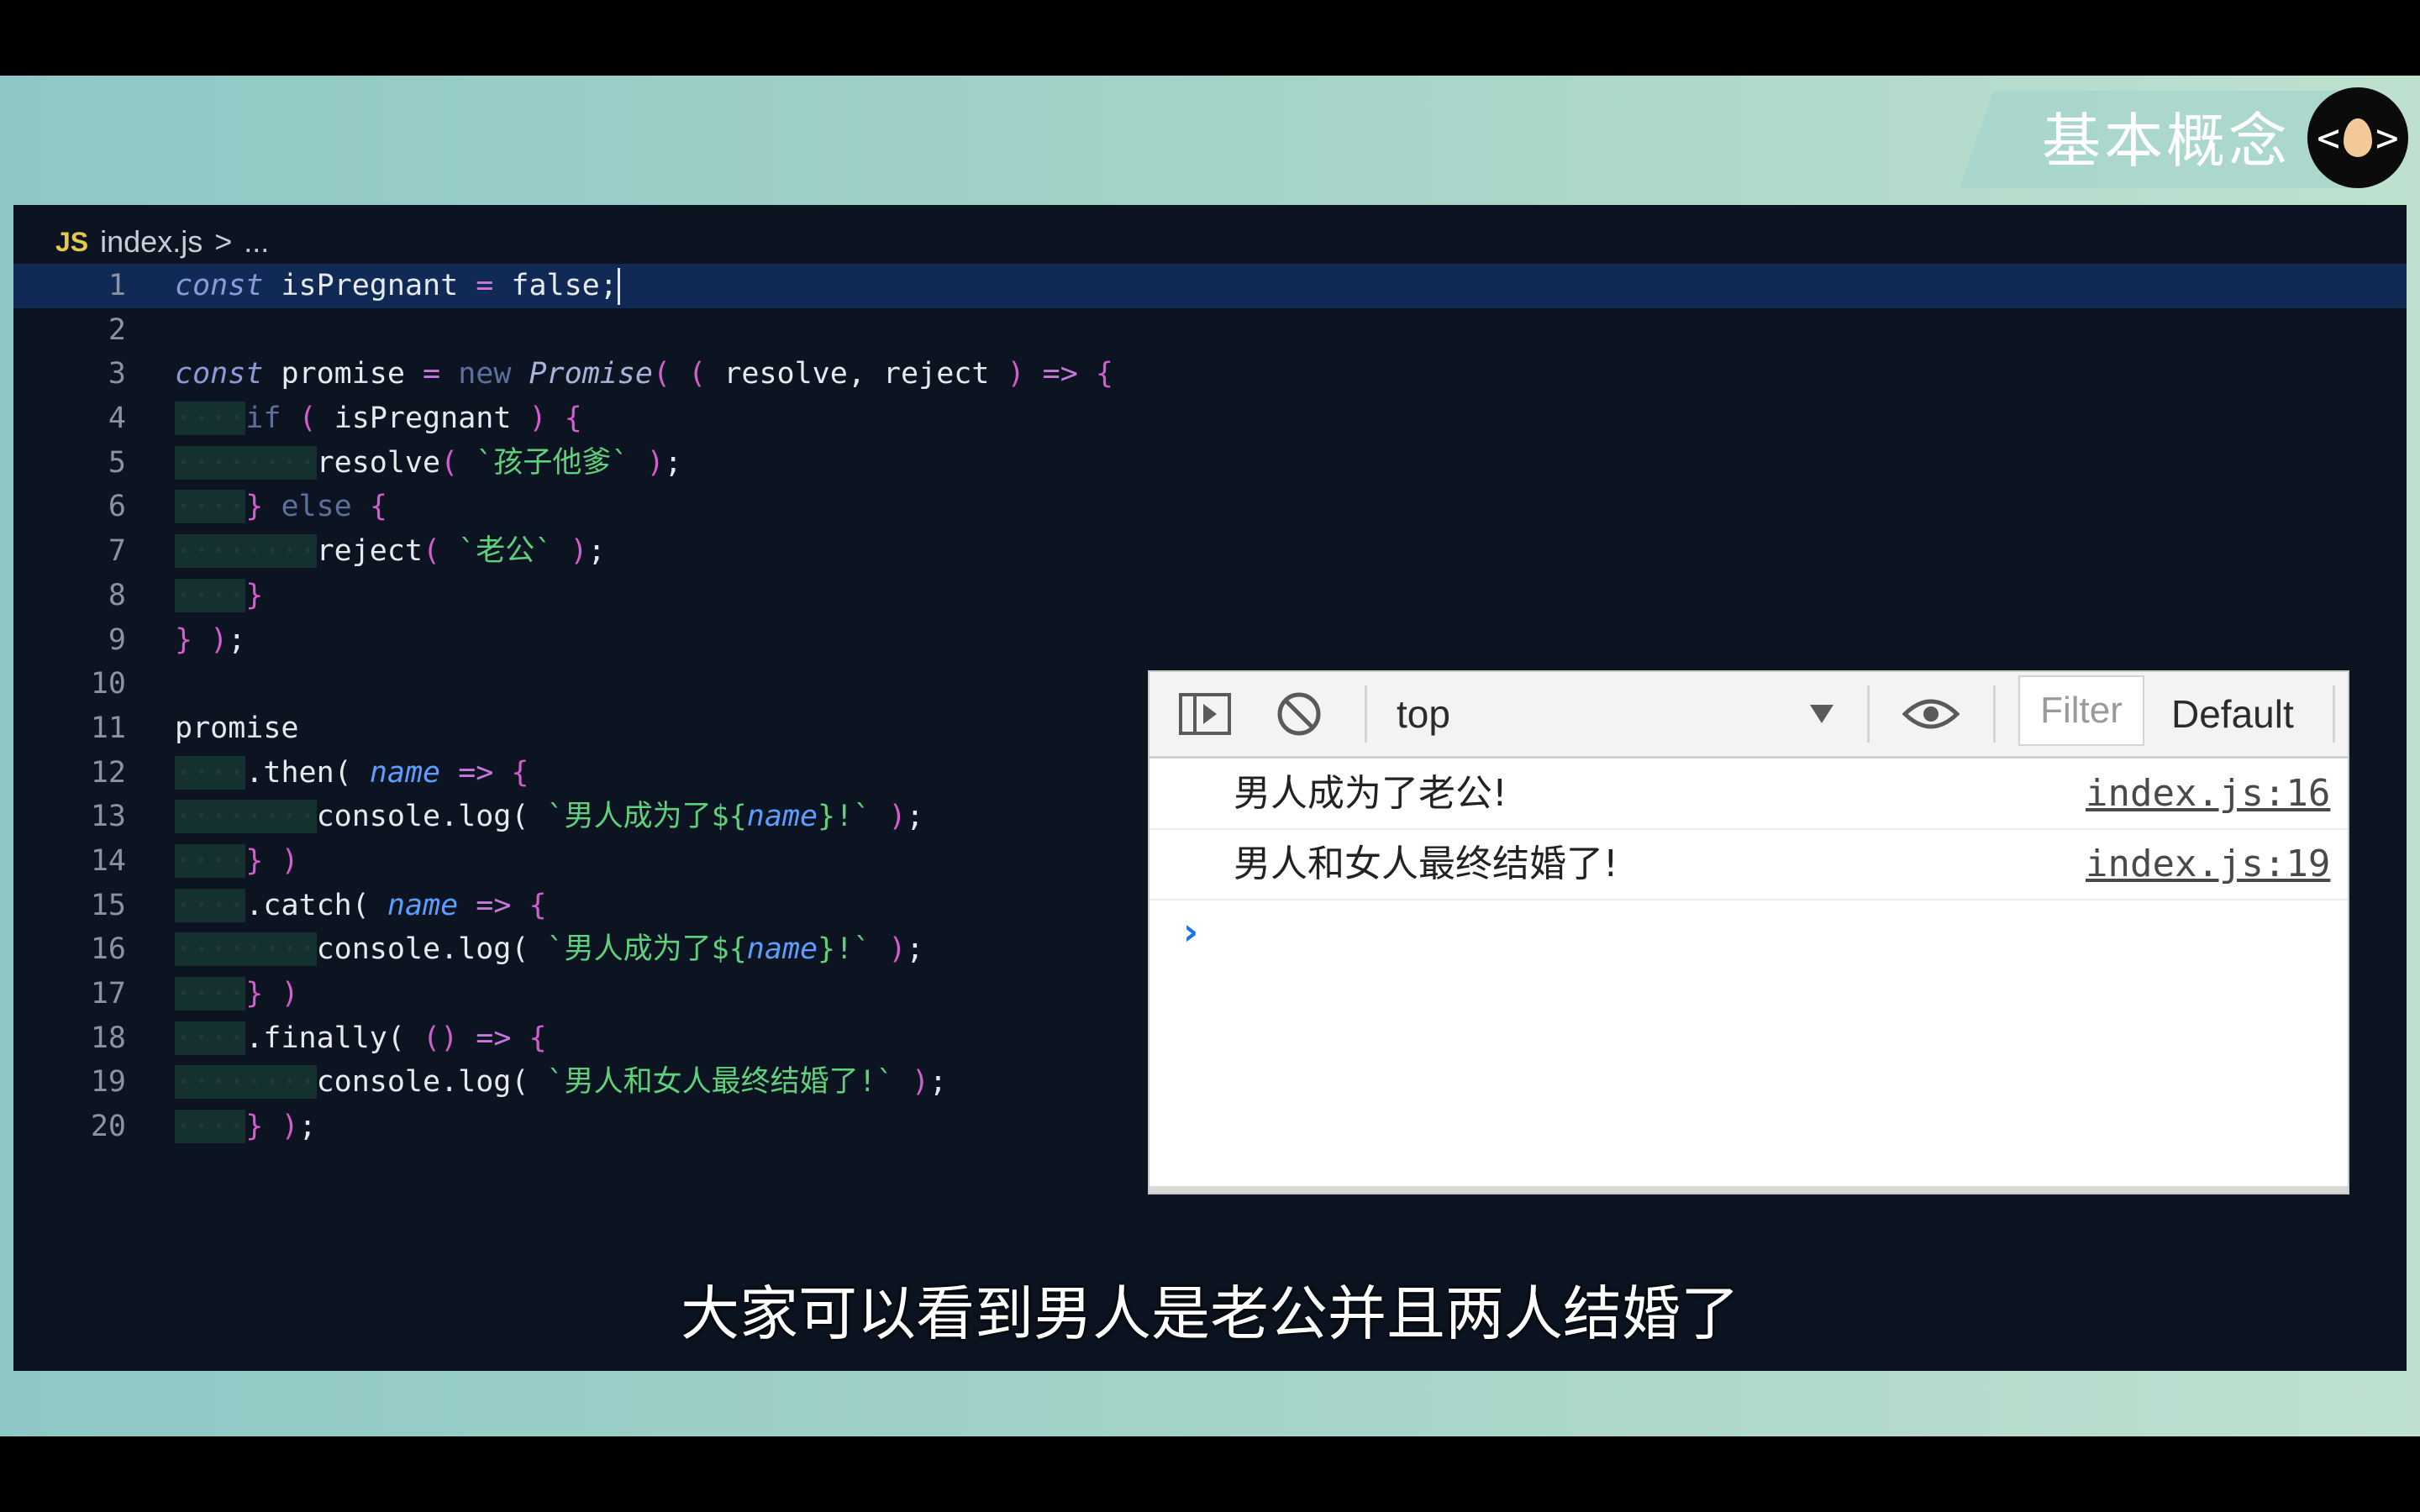 Image resolution: width=2420 pixels, height=1512 pixels. What do you see at coordinates (108, 728) in the screenshot?
I see `line-number: 11` at bounding box center [108, 728].